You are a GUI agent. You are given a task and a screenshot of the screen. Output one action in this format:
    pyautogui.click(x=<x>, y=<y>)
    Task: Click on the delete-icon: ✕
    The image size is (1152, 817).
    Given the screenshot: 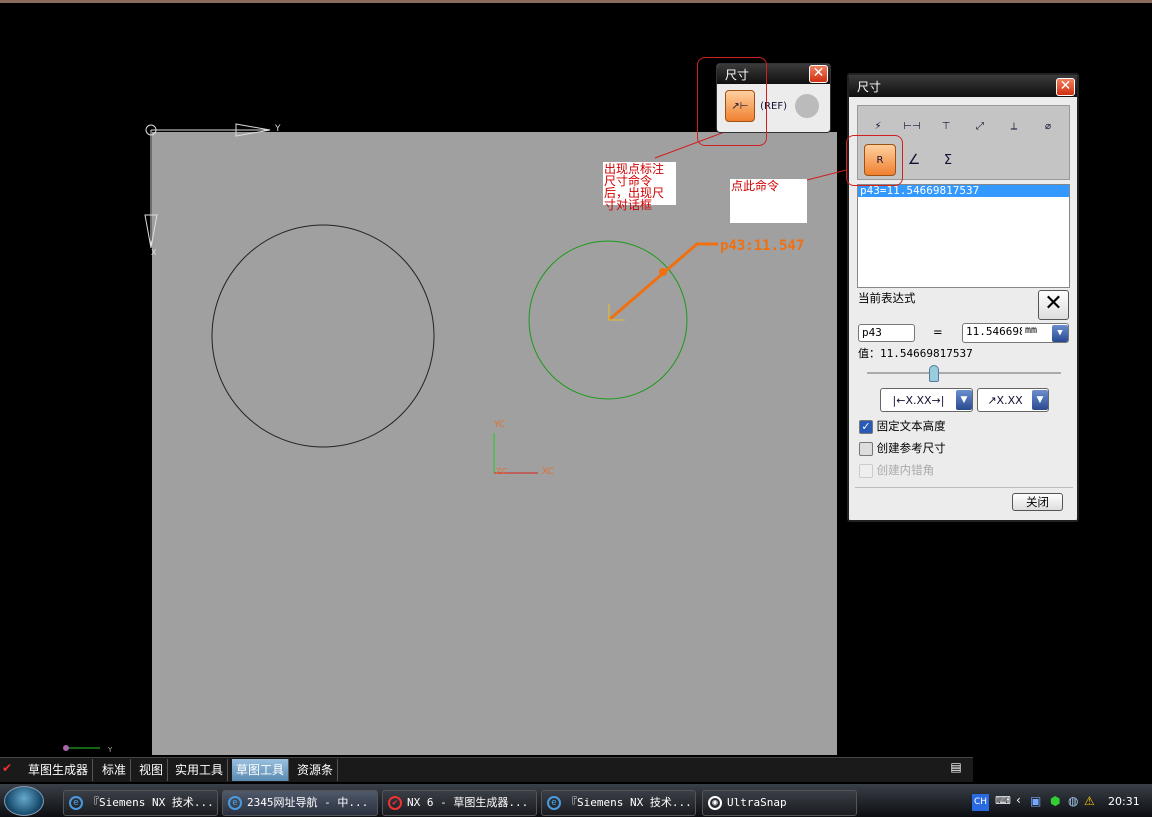 What is the action you would take?
    pyautogui.click(x=1053, y=305)
    